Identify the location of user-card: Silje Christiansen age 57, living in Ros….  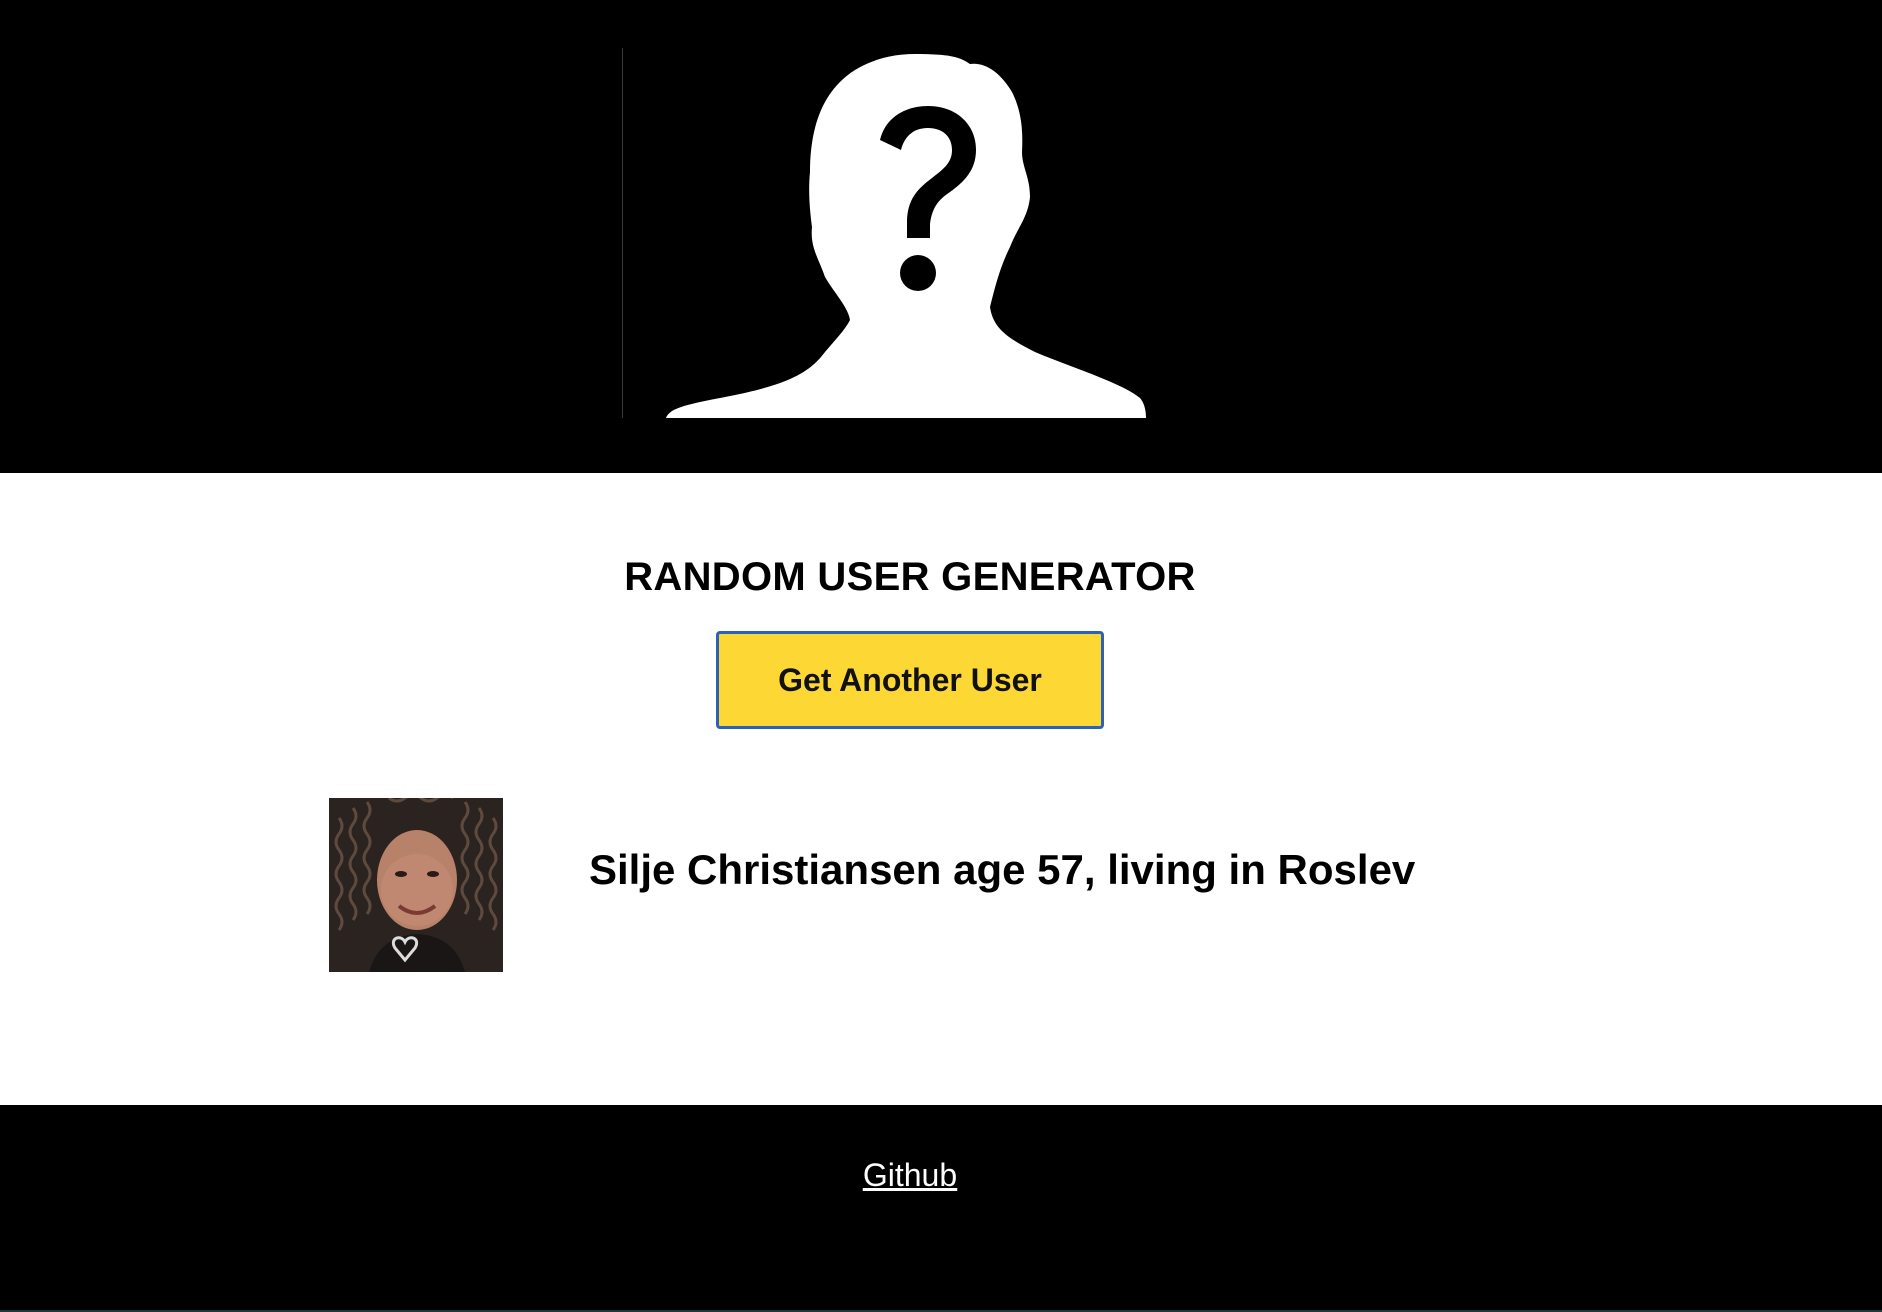
(1029, 886).